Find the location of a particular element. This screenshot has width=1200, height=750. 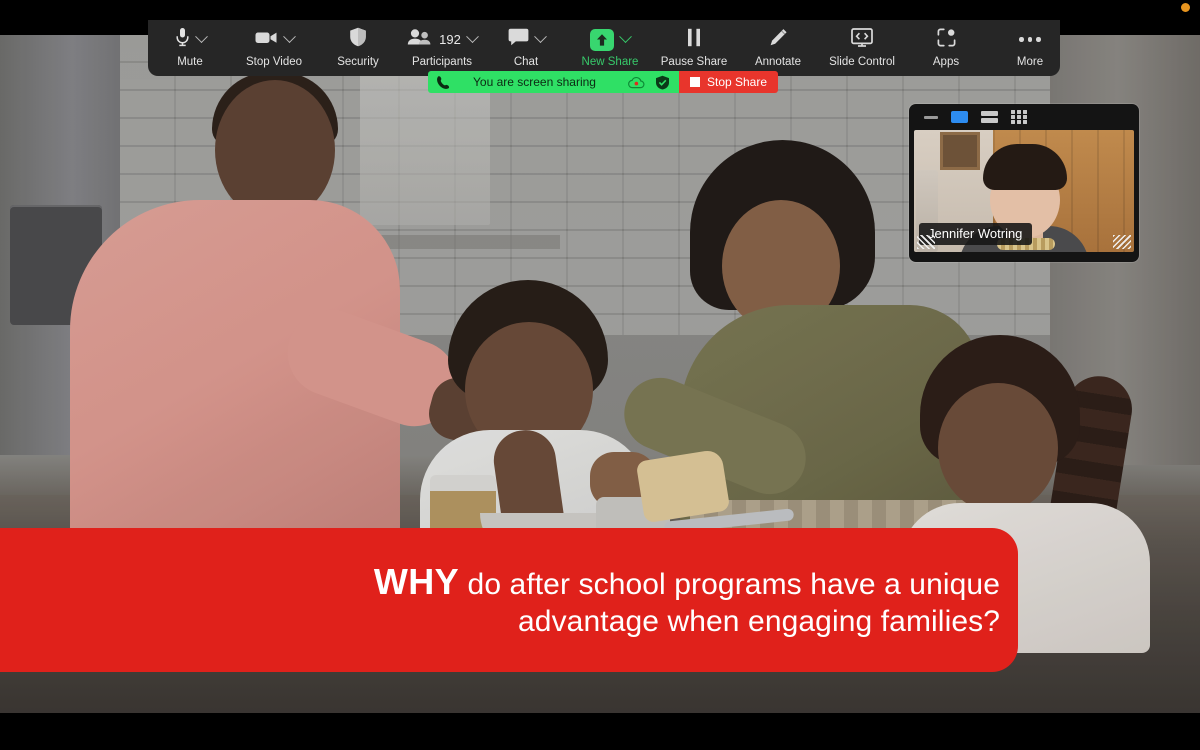

cloud-record-icon is located at coordinates (636, 82).